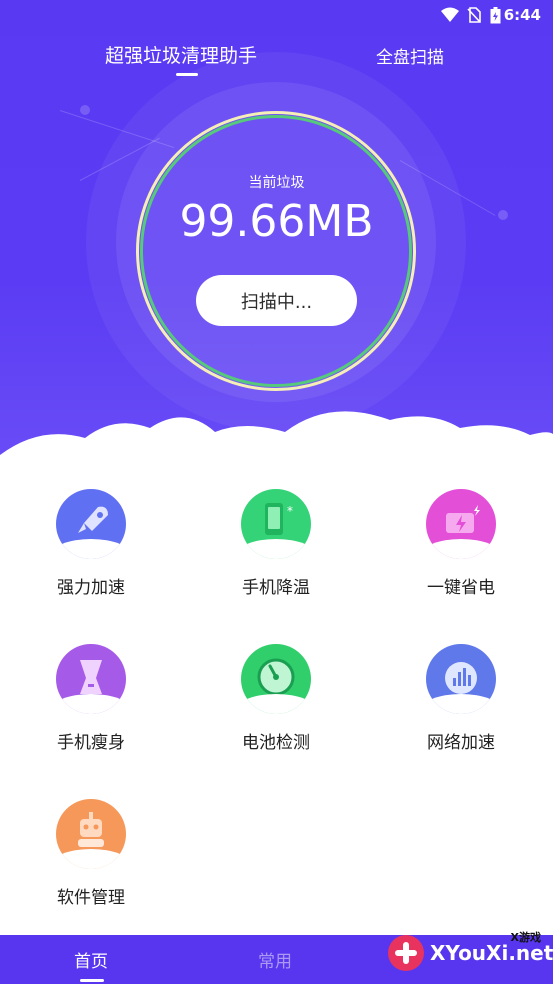 This screenshot has width=553, height=984. Describe the element at coordinates (276, 15) in the screenshot. I see `status-bar: 6:44` at that location.